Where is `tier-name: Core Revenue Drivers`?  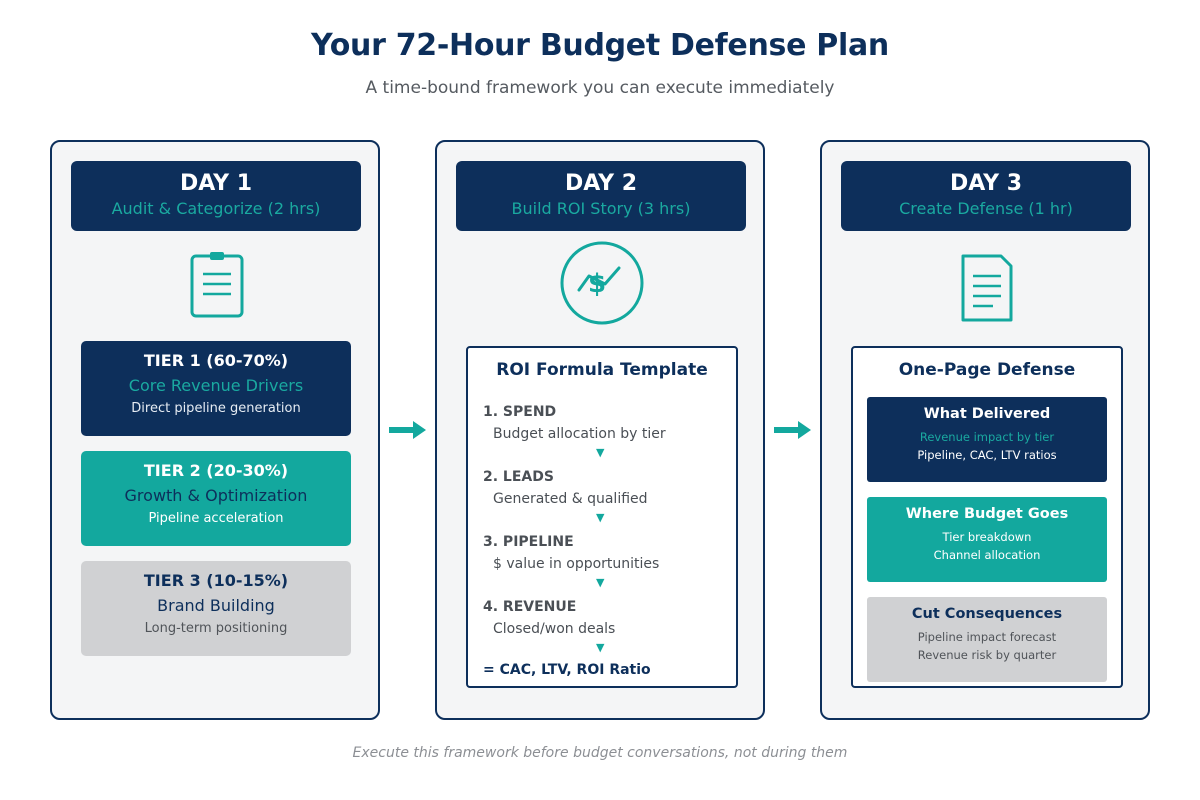 tier-name: Core Revenue Drivers is located at coordinates (216, 385).